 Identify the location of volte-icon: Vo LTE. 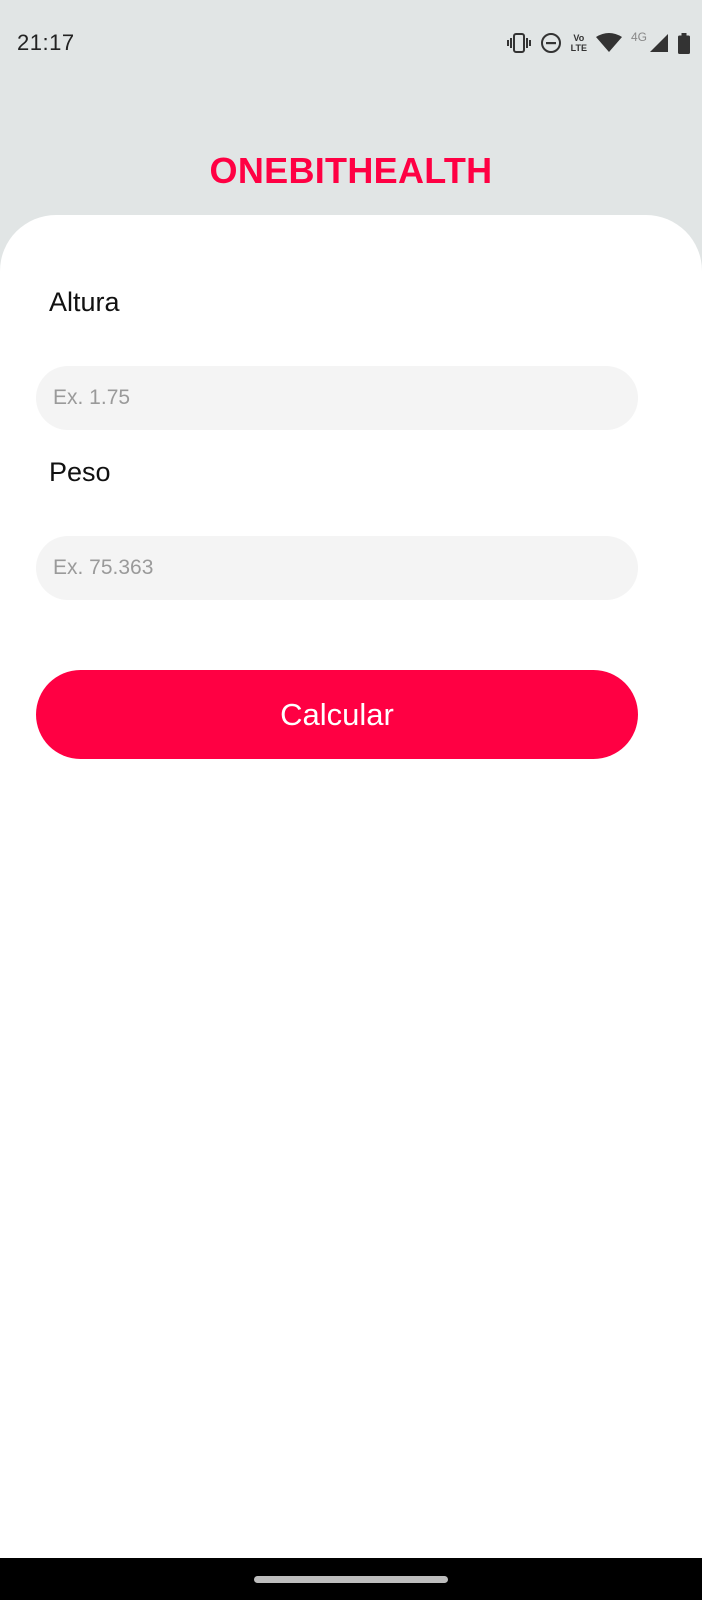
(579, 43).